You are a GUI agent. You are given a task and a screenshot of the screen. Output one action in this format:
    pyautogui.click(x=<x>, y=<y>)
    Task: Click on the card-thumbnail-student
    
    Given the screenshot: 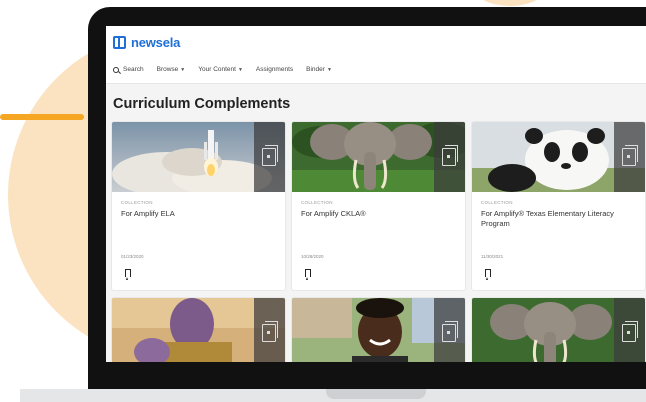 What is the action you would take?
    pyautogui.click(x=378, y=330)
    